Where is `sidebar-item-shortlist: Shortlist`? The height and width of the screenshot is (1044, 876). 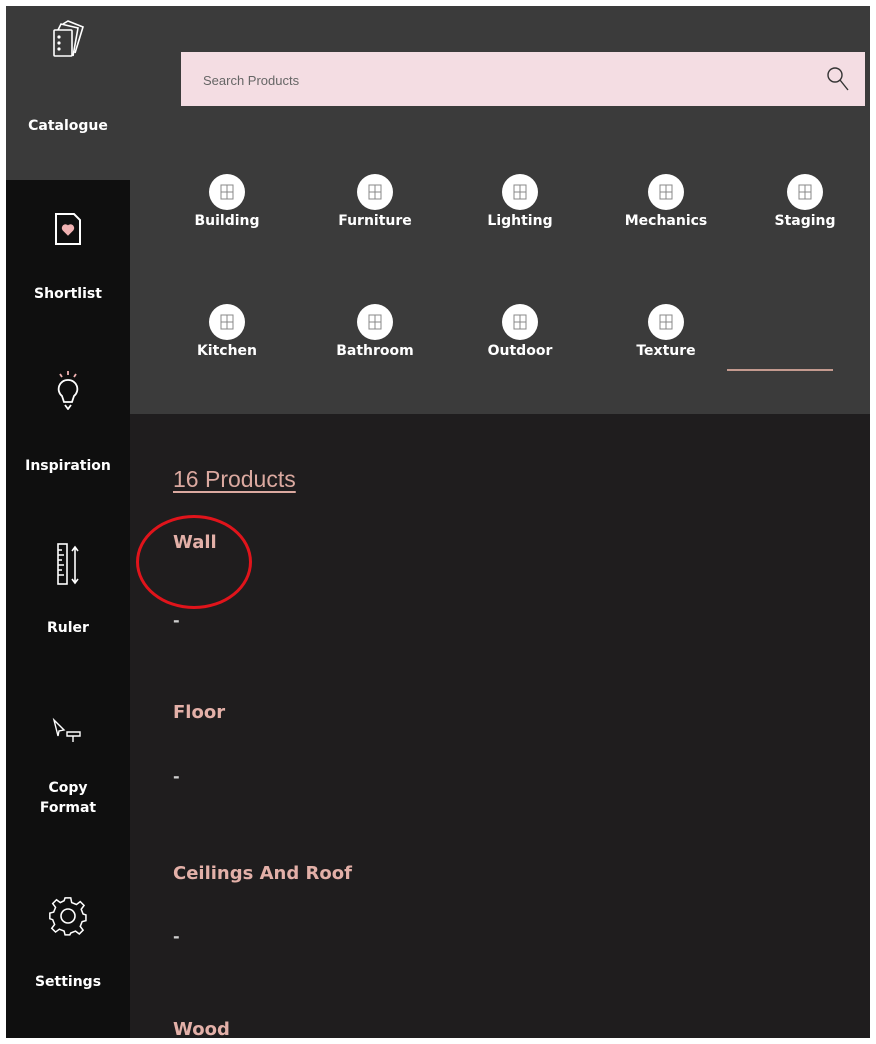
sidebar-item-shortlist: Shortlist is located at coordinates (68, 260).